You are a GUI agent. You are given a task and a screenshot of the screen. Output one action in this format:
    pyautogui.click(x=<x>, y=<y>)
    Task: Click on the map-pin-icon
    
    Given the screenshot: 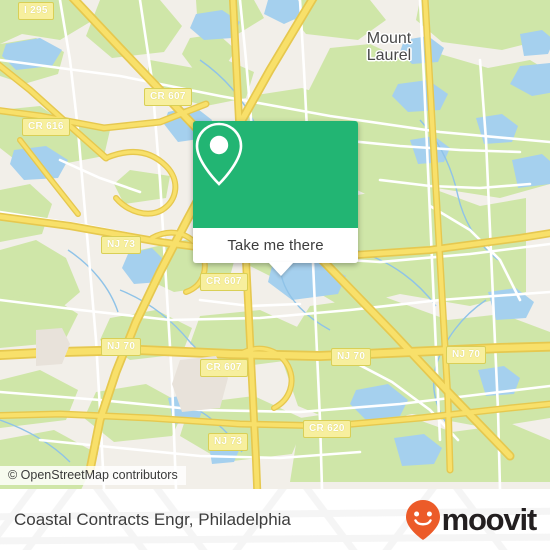 What is the action you would take?
    pyautogui.click(x=219, y=154)
    